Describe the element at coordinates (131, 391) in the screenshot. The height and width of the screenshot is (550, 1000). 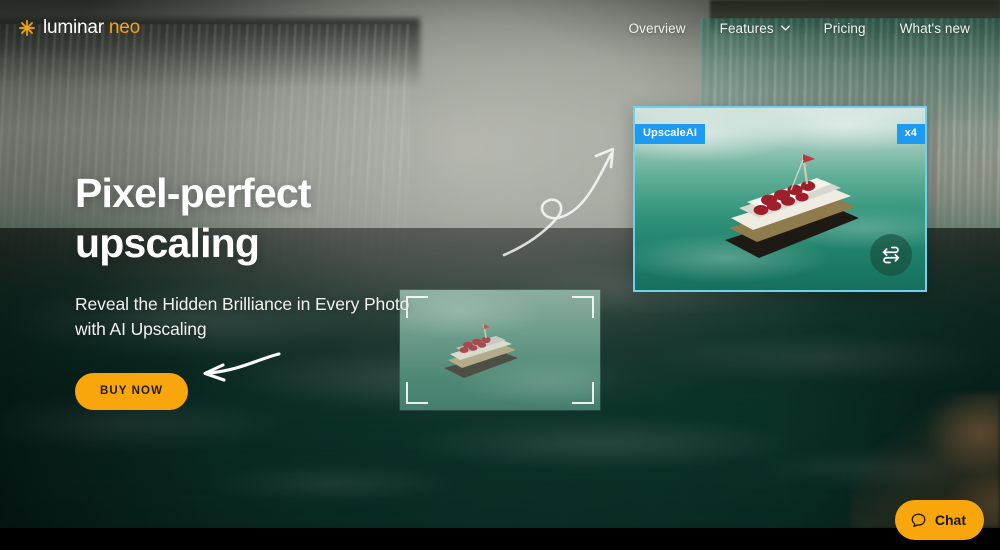
I see `buy-now-button: BUY NOW` at that location.